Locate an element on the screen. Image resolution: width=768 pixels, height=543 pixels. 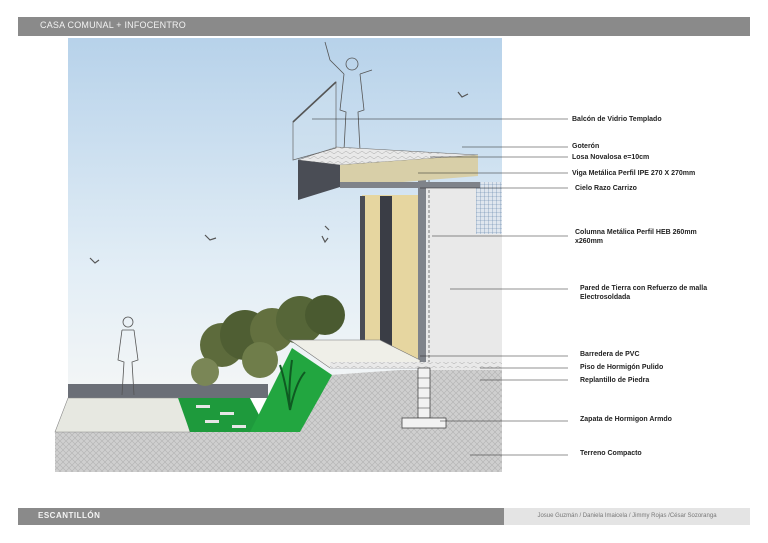
label-terreno: Terreno Compacto is located at coordinates (611, 453).